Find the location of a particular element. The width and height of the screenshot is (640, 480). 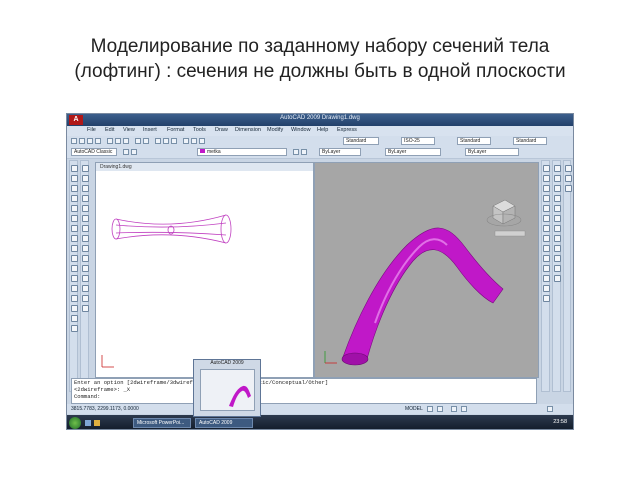

render-icon is located at coordinates (568, 168).